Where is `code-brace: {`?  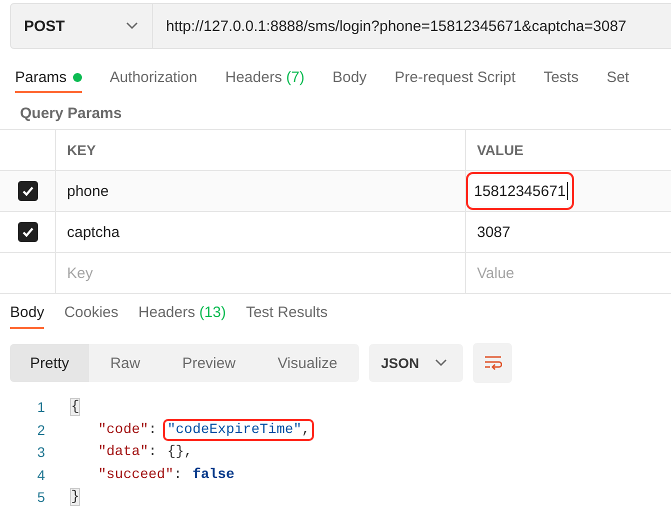 code-brace: { is located at coordinates (75, 407).